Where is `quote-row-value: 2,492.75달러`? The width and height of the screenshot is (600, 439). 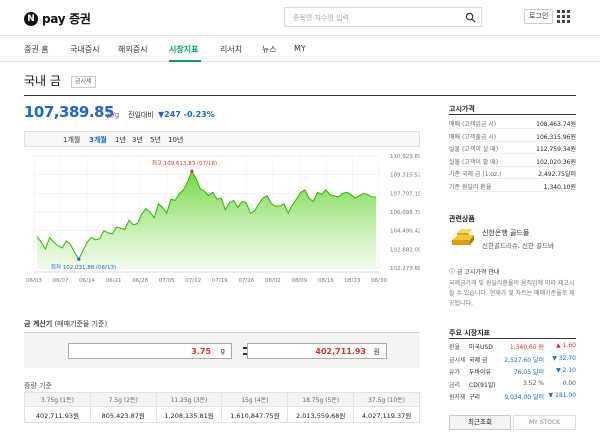 quote-row-value: 2,492.75달러 is located at coordinates (557, 174).